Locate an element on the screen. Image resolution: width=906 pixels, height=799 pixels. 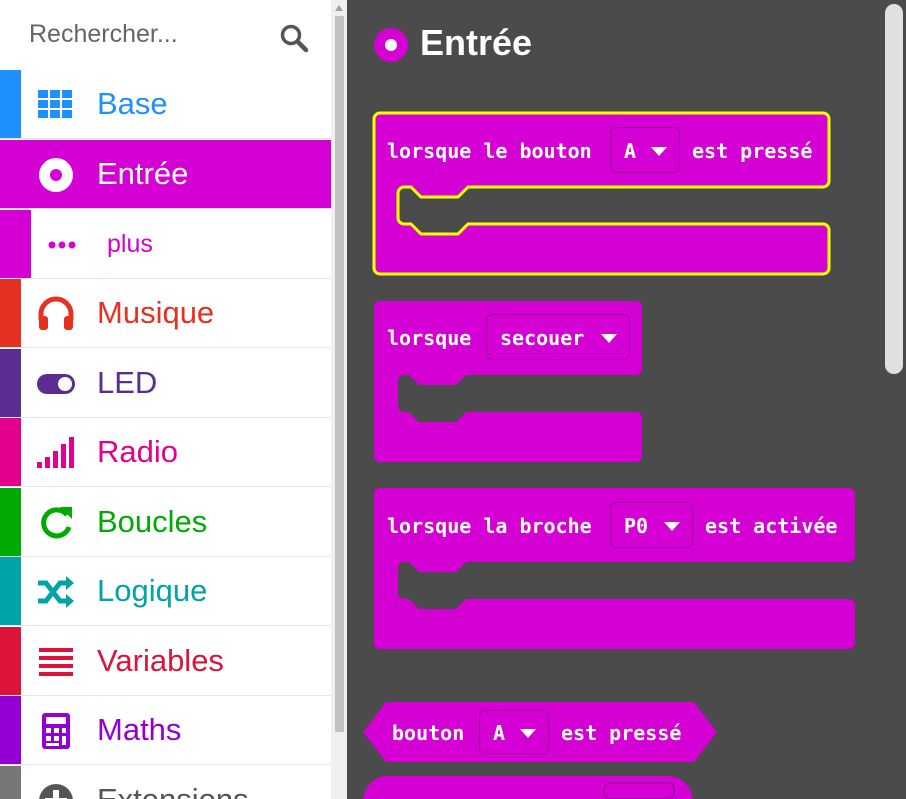
category-label: Boucles is located at coordinates (152, 521).